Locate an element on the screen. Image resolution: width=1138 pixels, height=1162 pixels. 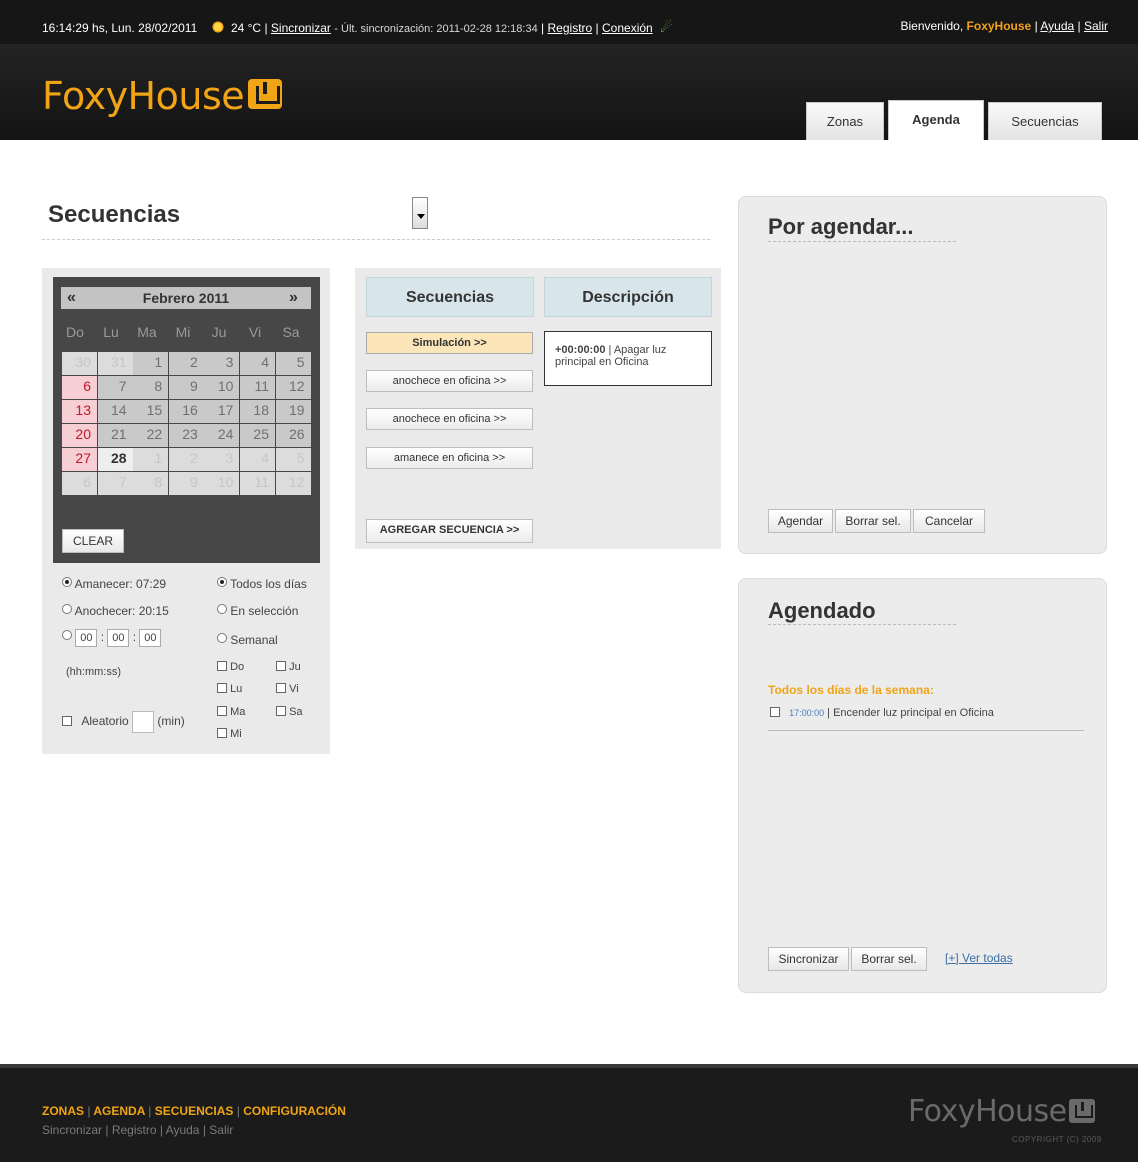
day-check-sa: Sa is located at coordinates (289, 712).